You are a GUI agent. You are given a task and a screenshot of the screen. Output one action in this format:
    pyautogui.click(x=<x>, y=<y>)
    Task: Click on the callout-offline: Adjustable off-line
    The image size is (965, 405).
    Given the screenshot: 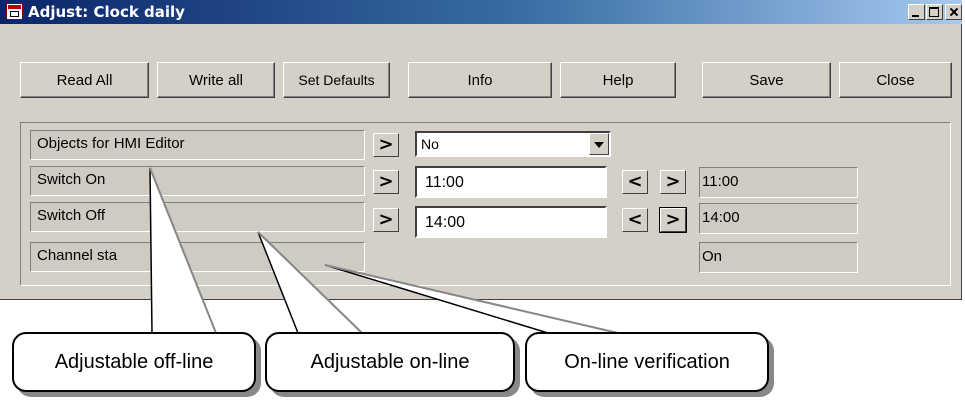 What is the action you would take?
    pyautogui.click(x=134, y=362)
    